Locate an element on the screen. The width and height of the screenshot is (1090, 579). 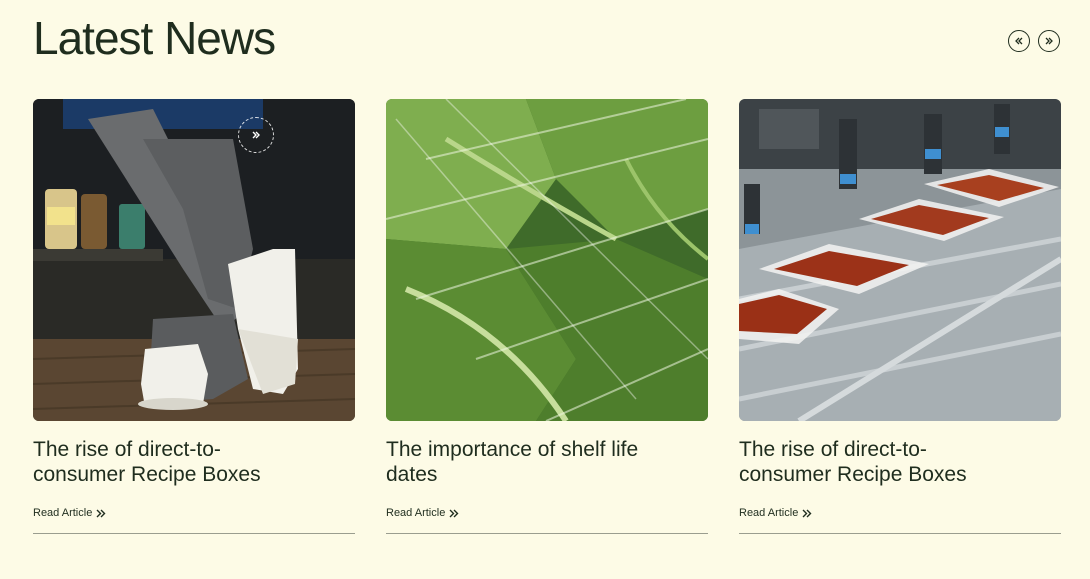
carousel-prev-button is located at coordinates (1019, 41).